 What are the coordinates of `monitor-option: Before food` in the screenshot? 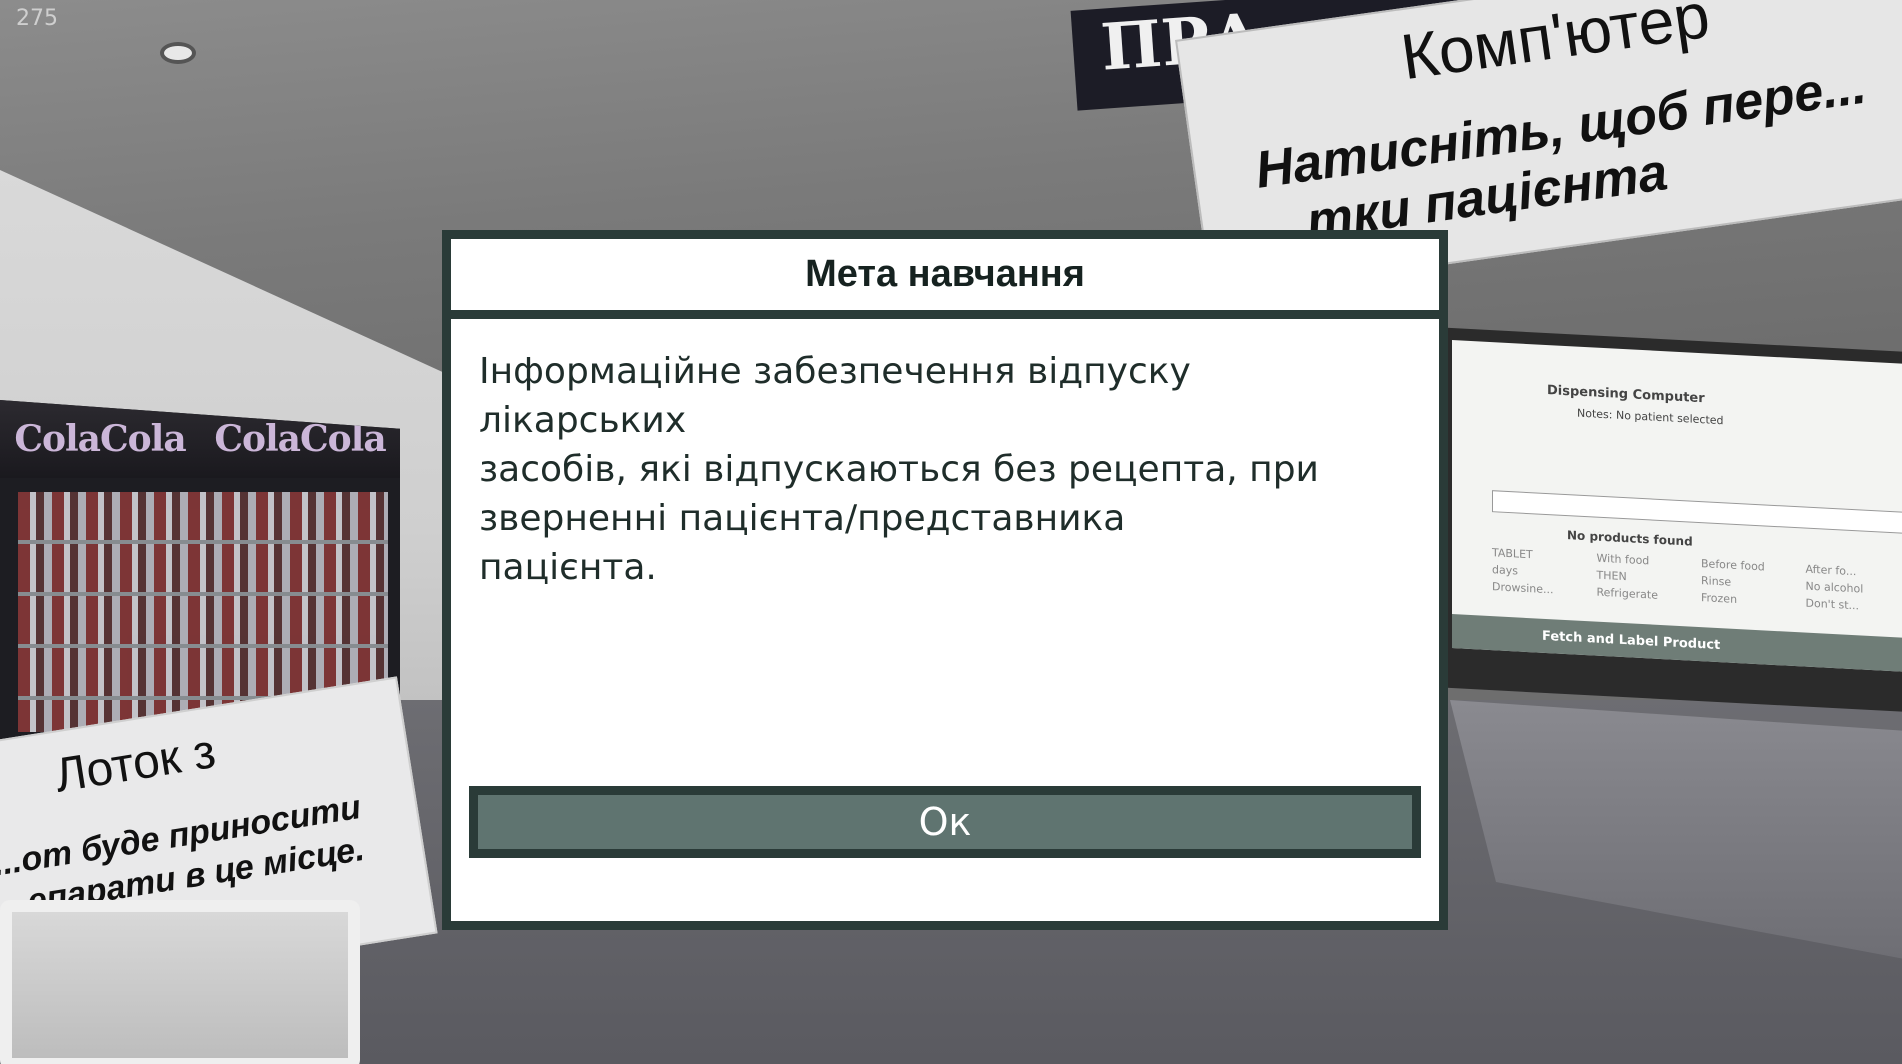 It's located at (1733, 565).